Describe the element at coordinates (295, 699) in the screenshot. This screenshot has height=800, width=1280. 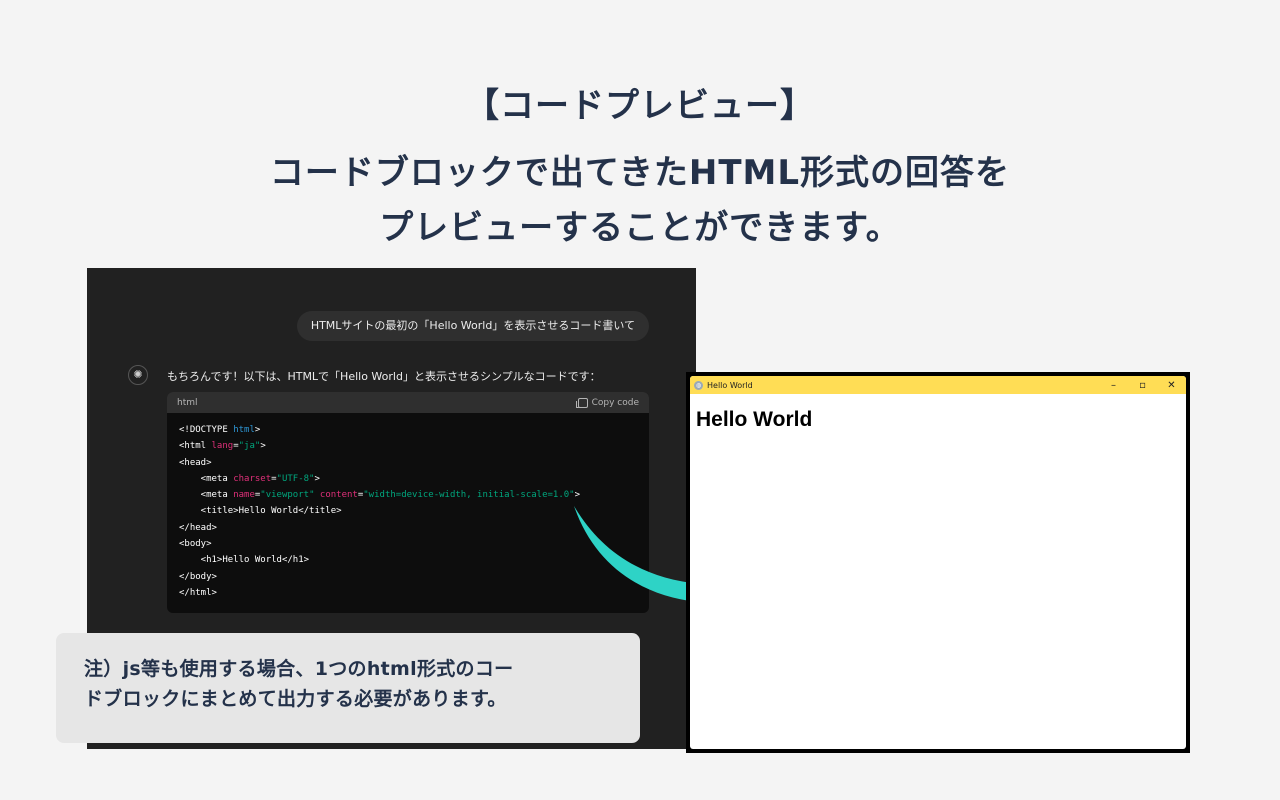
I see `note-line-2: ドブロックにまとめて出力する必要があります。` at that location.